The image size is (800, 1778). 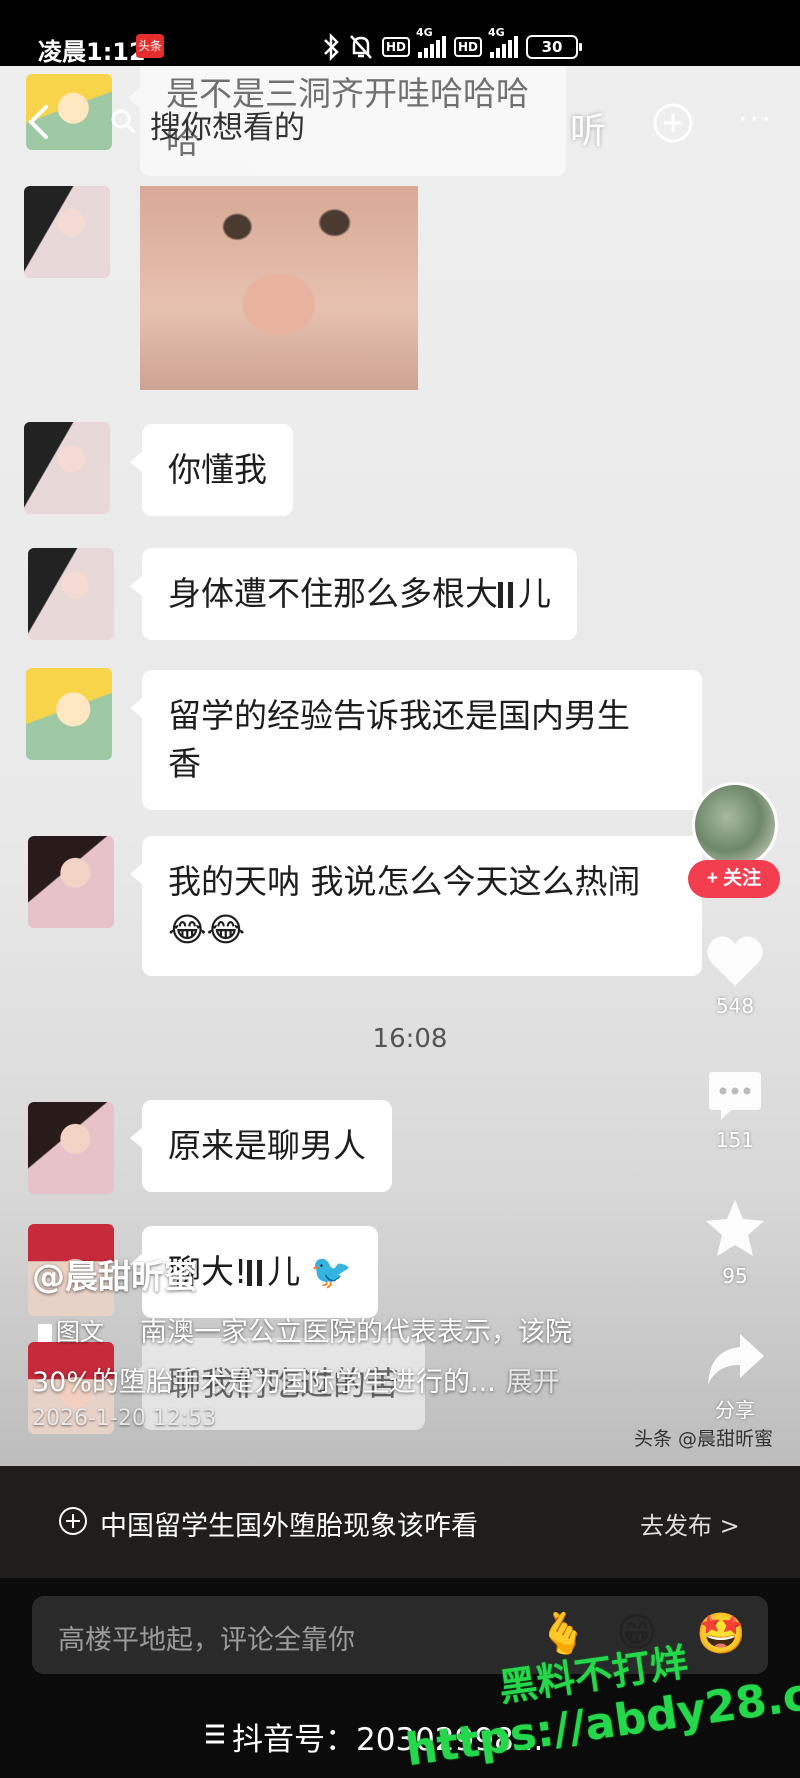 What do you see at coordinates (410, 1039) in the screenshot?
I see `time-separator: 16:08` at bounding box center [410, 1039].